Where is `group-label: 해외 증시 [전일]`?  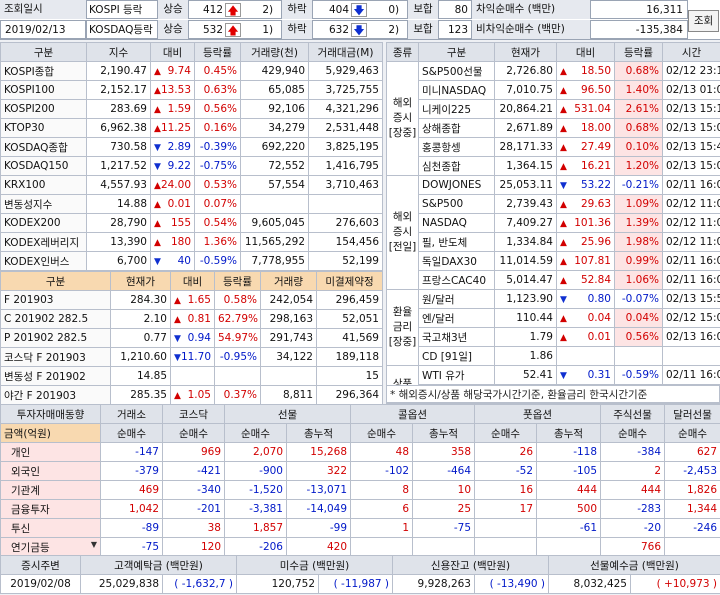 group-label: 해외 증시 [전일] is located at coordinates (402, 232).